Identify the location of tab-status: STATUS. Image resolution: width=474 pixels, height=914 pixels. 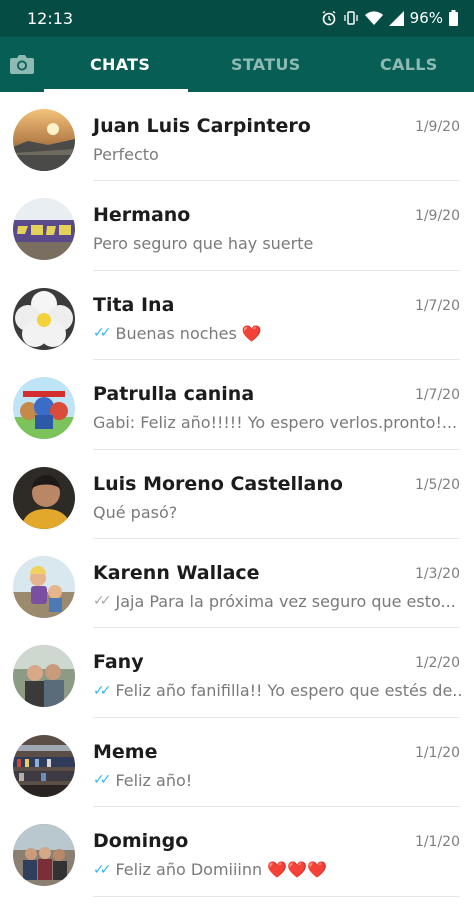
(266, 64).